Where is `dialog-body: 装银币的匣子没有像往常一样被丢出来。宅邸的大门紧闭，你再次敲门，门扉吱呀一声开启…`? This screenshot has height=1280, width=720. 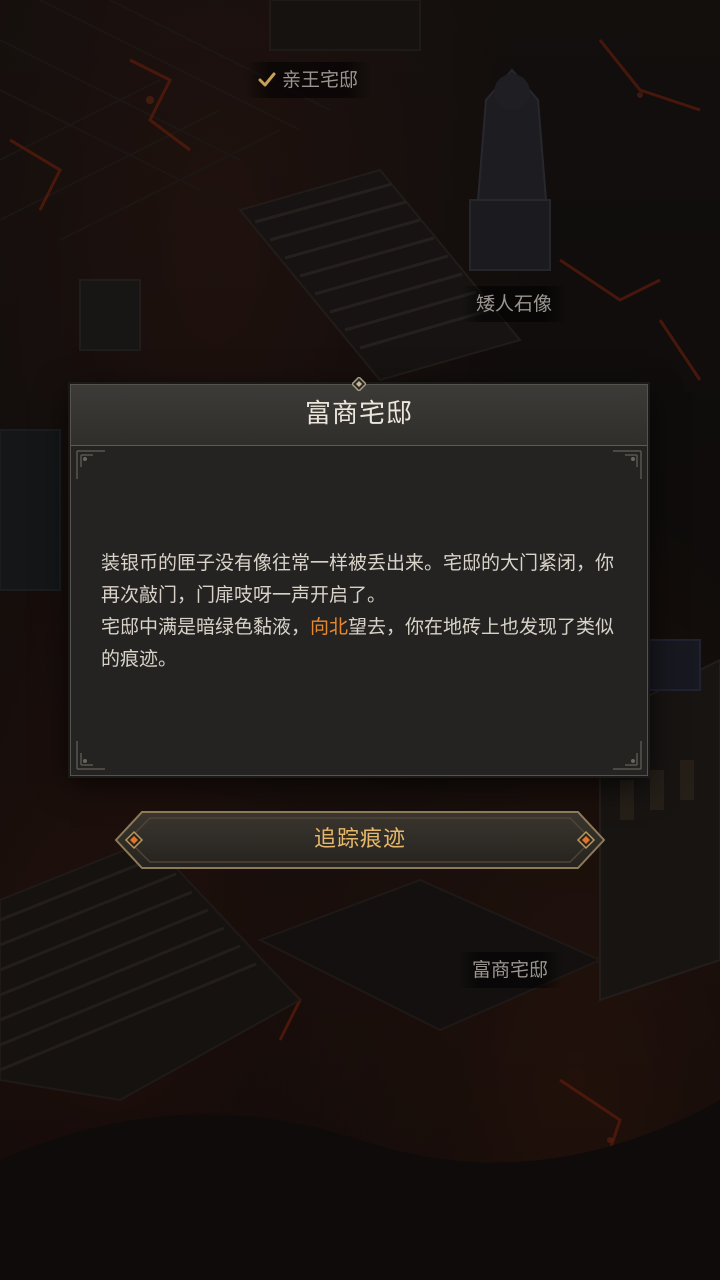
dialog-body: 装银币的匣子没有像往常一样被丢出来。宅邸的大门紧闭，你再次敲门，门扉吱呀一声开启… is located at coordinates (361, 611).